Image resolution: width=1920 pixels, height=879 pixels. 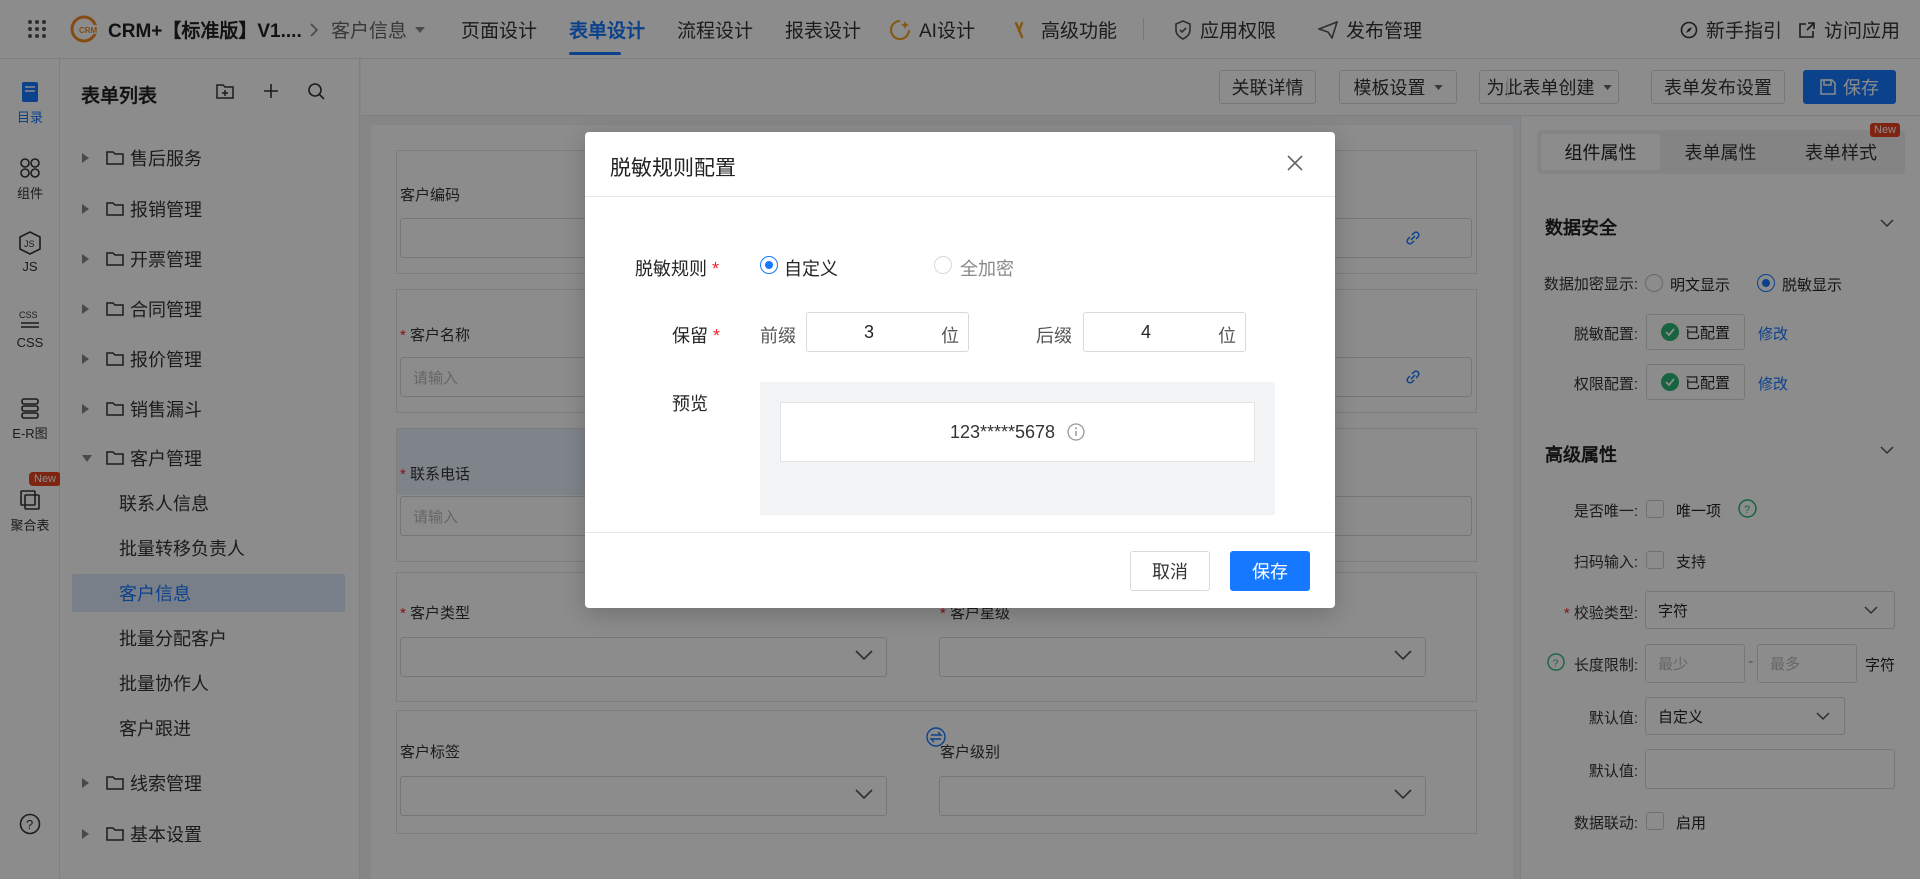 What do you see at coordinates (868, 332) in the screenshot?
I see `prefix-value: 3` at bounding box center [868, 332].